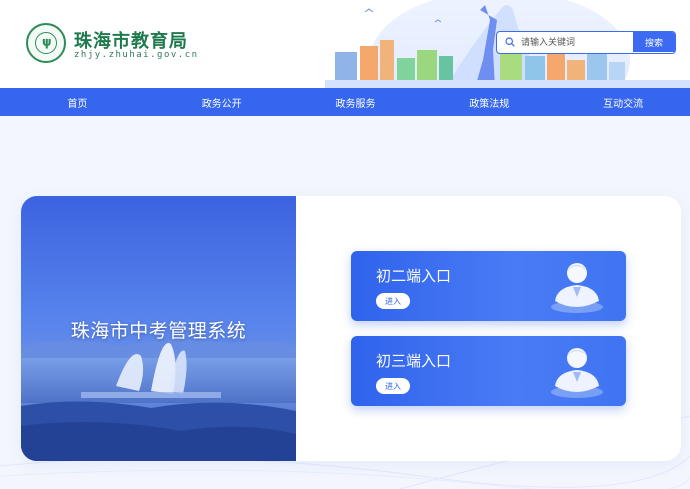 The height and width of the screenshot is (489, 690). I want to click on main-nav: 首页 政务公开 政务服务 政策法规 互动交流, so click(345, 102).